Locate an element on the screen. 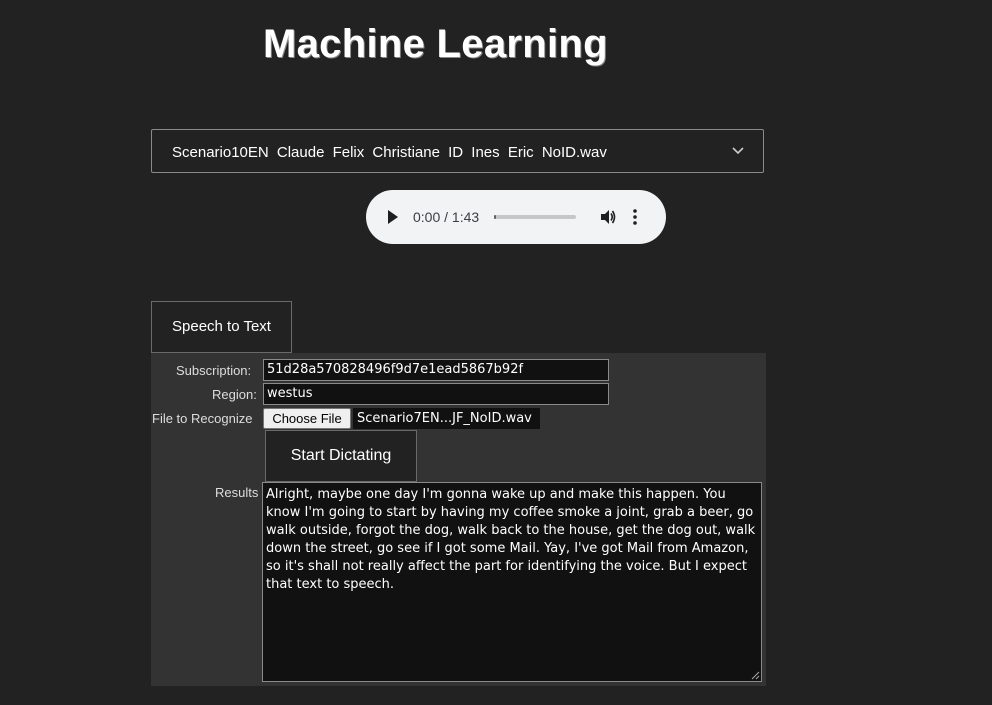  subscription-input: 51d28a570828496f9d7e1ead5867b92f is located at coordinates (436, 370).